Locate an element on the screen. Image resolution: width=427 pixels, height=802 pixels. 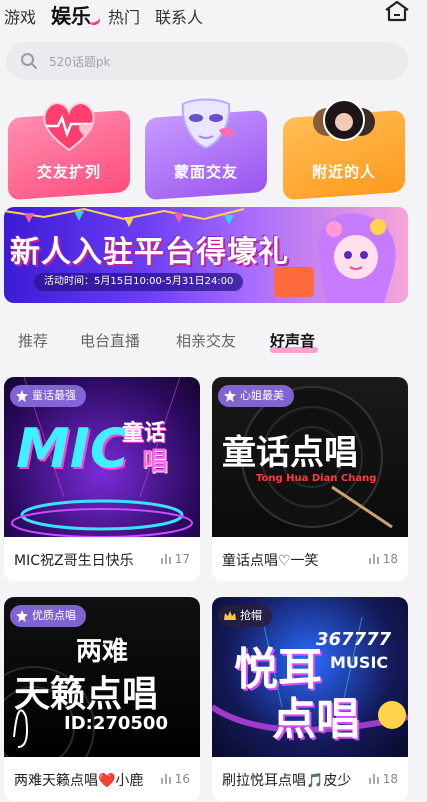
count-value: 17 is located at coordinates (182, 559).